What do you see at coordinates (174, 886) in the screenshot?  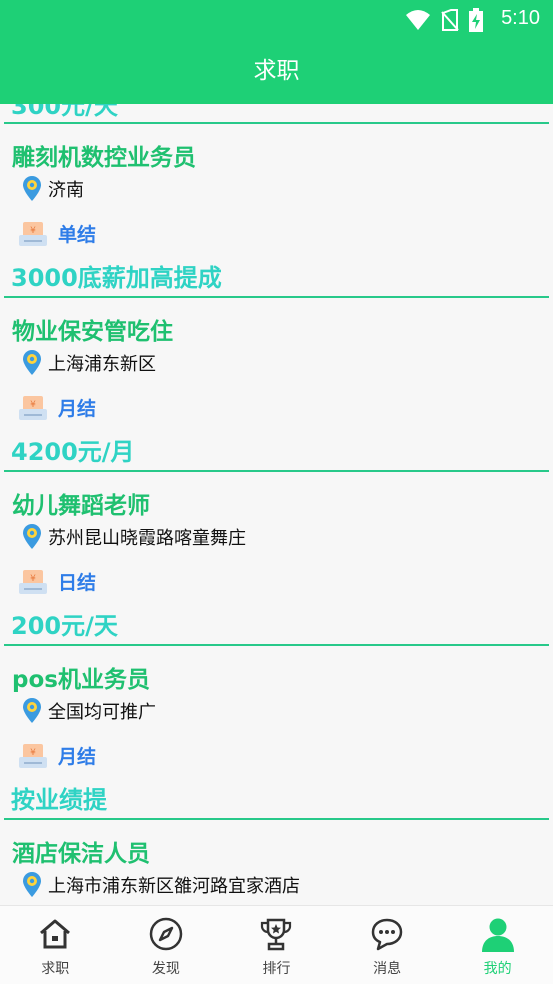 I see `location-text: 上海市浦东新区雒河路宜家酒店` at bounding box center [174, 886].